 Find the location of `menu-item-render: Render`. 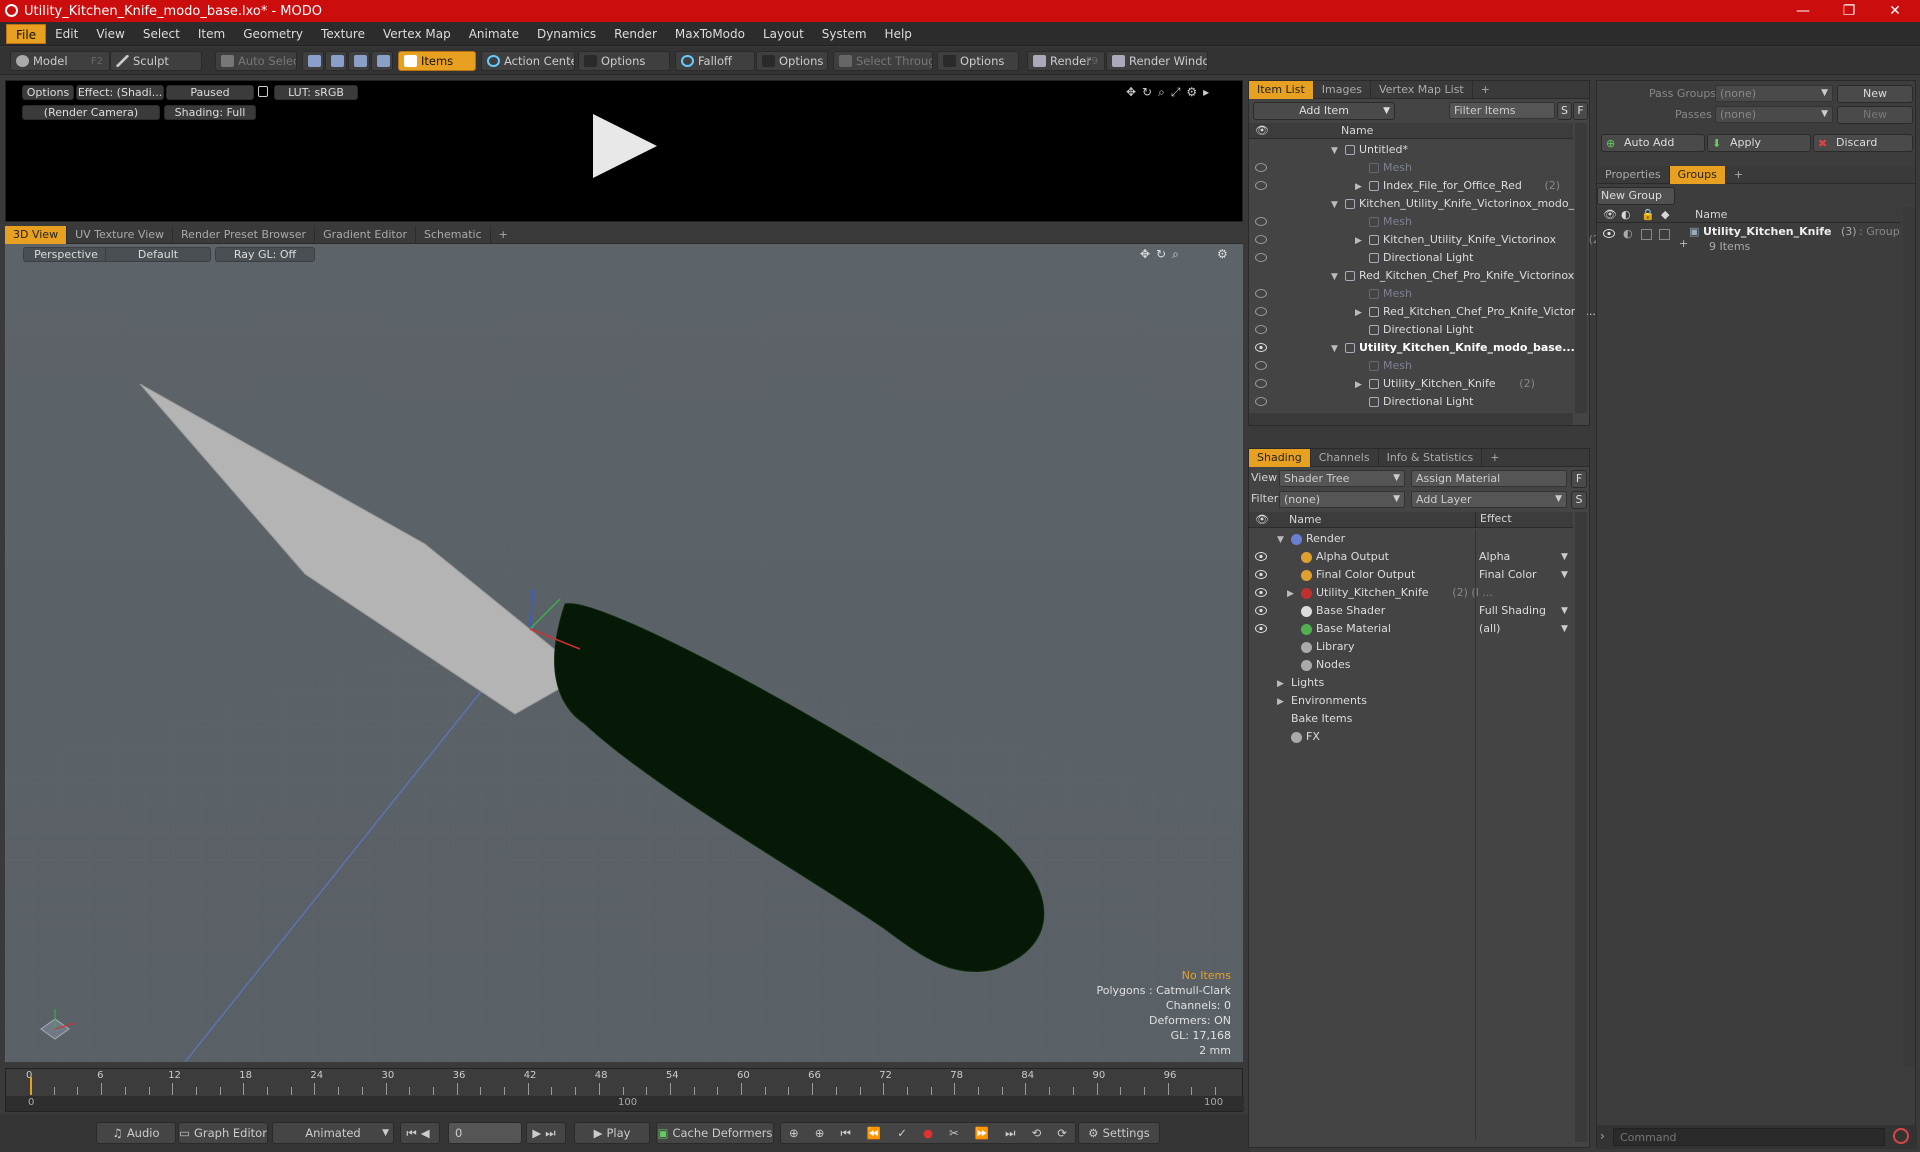

menu-item-render: Render is located at coordinates (635, 34).